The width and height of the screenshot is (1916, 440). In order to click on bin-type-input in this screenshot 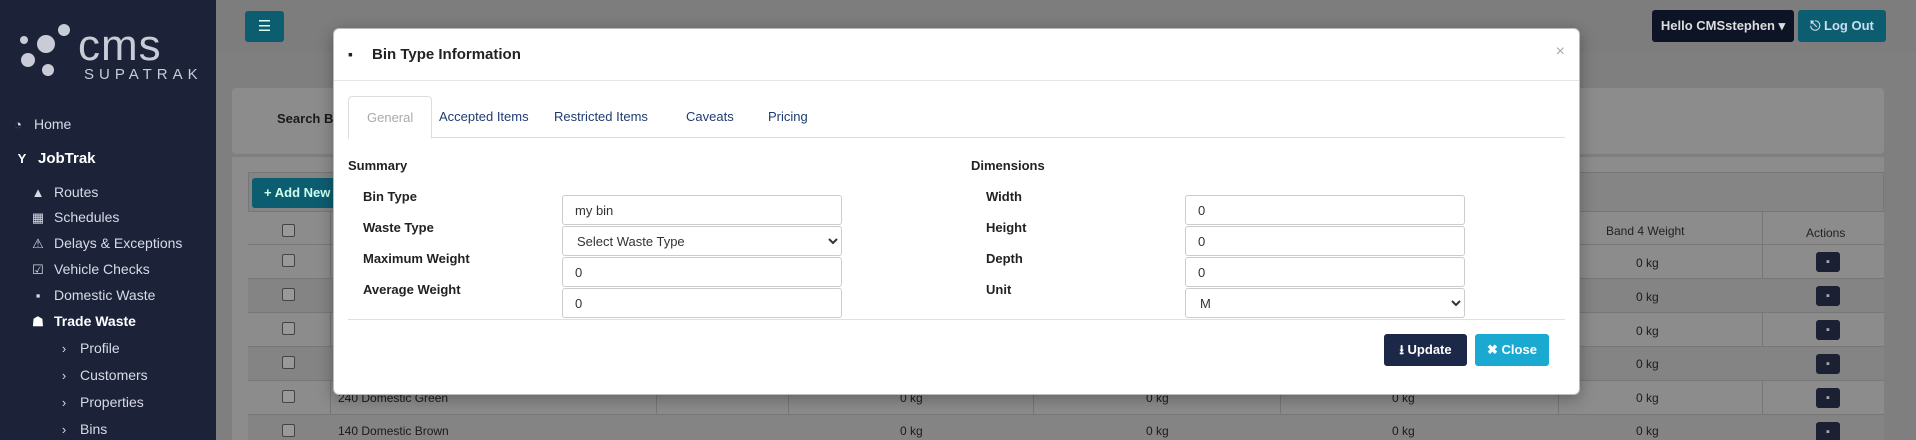, I will do `click(702, 210)`.